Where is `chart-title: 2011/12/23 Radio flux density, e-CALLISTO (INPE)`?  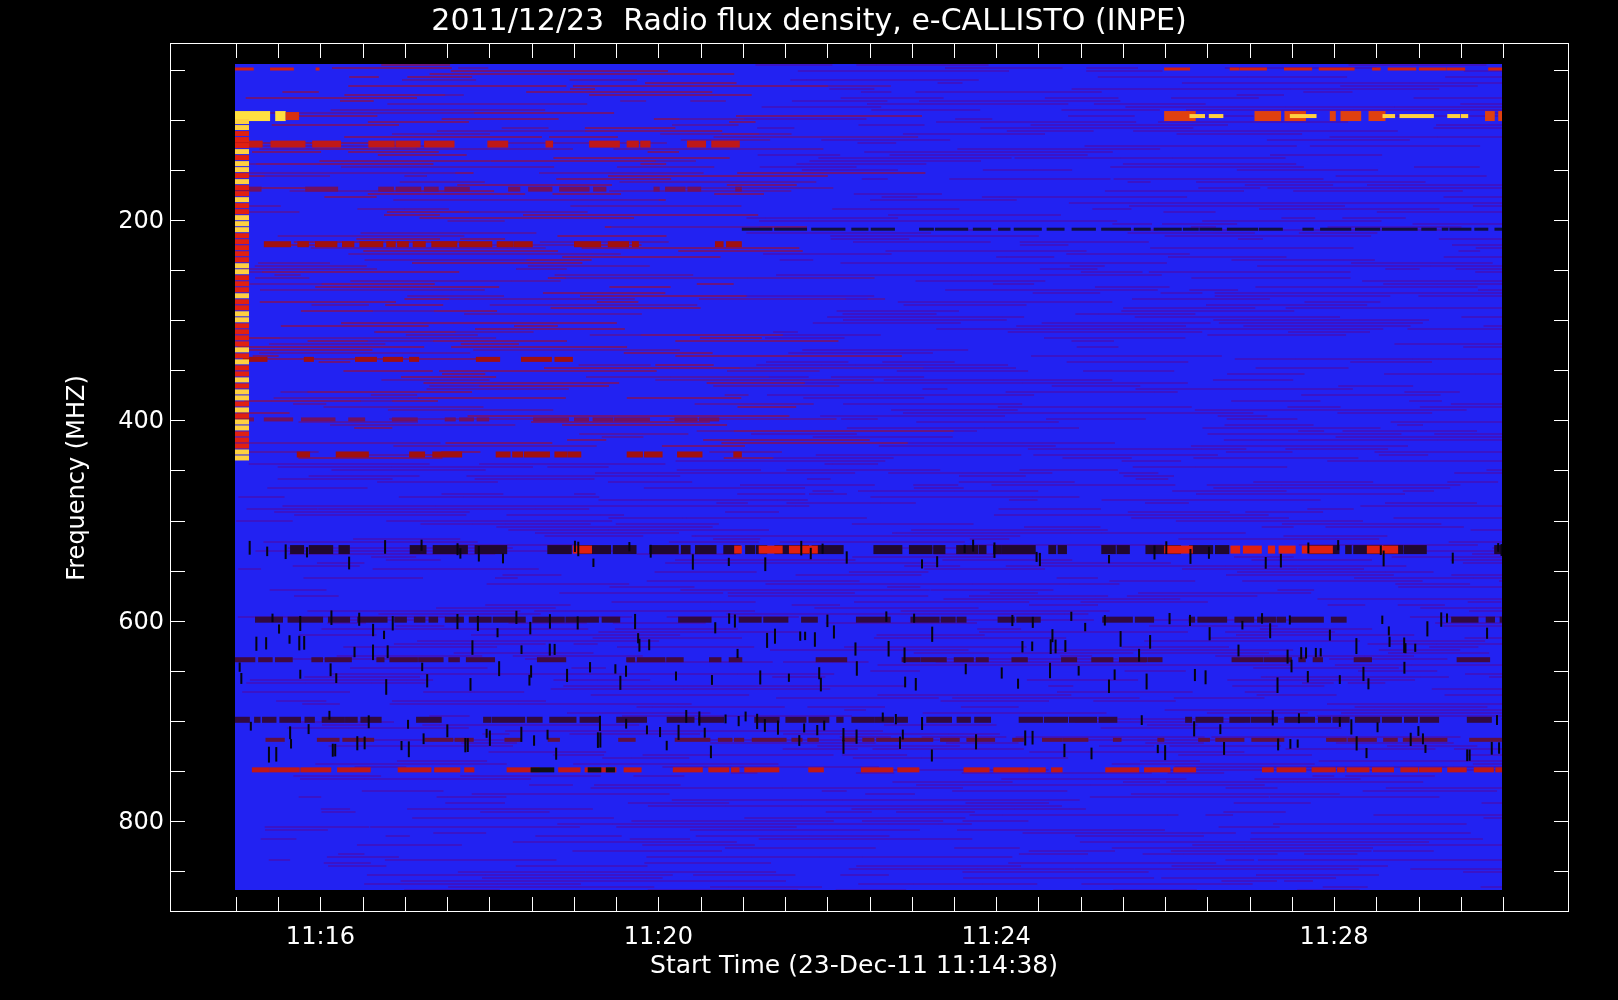 chart-title: 2011/12/23 Radio flux density, e-CALLISTO (INPE) is located at coordinates (809, 19).